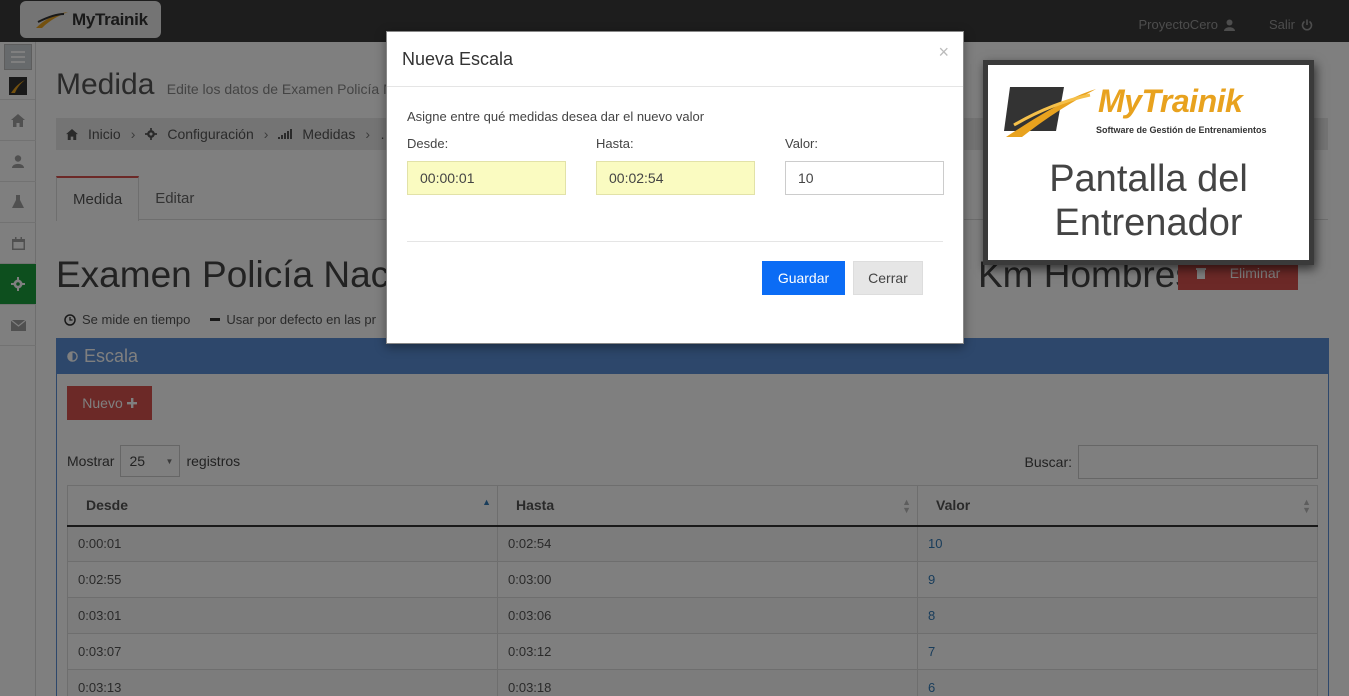  I want to click on badge-tagline: Software de Gestión de Entrenamientos, so click(1181, 130).